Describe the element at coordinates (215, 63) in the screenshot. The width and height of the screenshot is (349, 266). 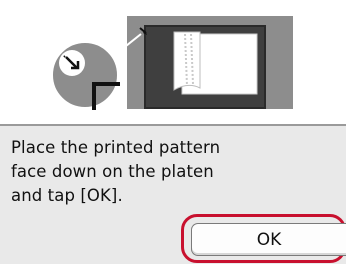
I see `printed-sheet-icon` at that location.